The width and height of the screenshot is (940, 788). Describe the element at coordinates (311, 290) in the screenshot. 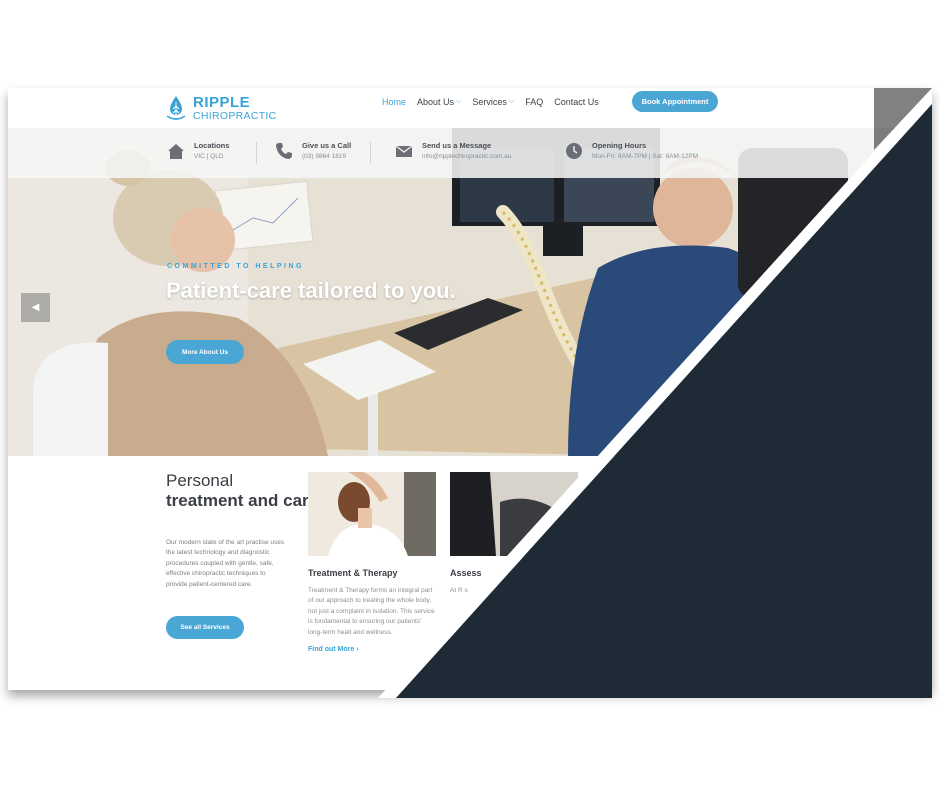

I see `hero-title: Patient-care tailored to you.` at that location.